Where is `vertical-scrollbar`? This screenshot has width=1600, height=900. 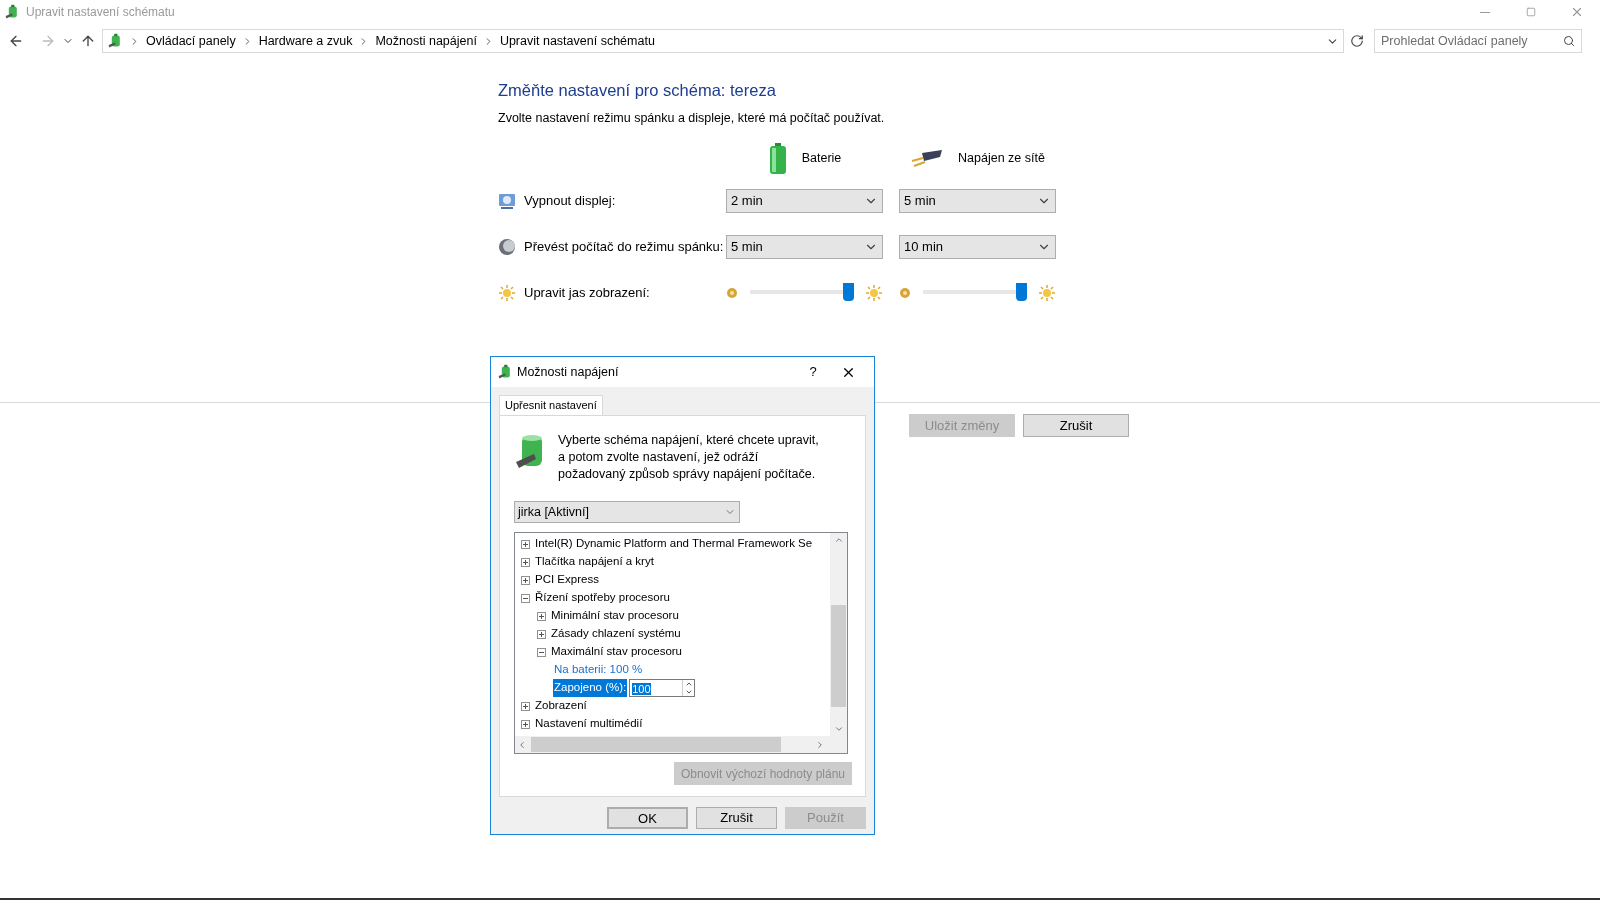
vertical-scrollbar is located at coordinates (838, 634).